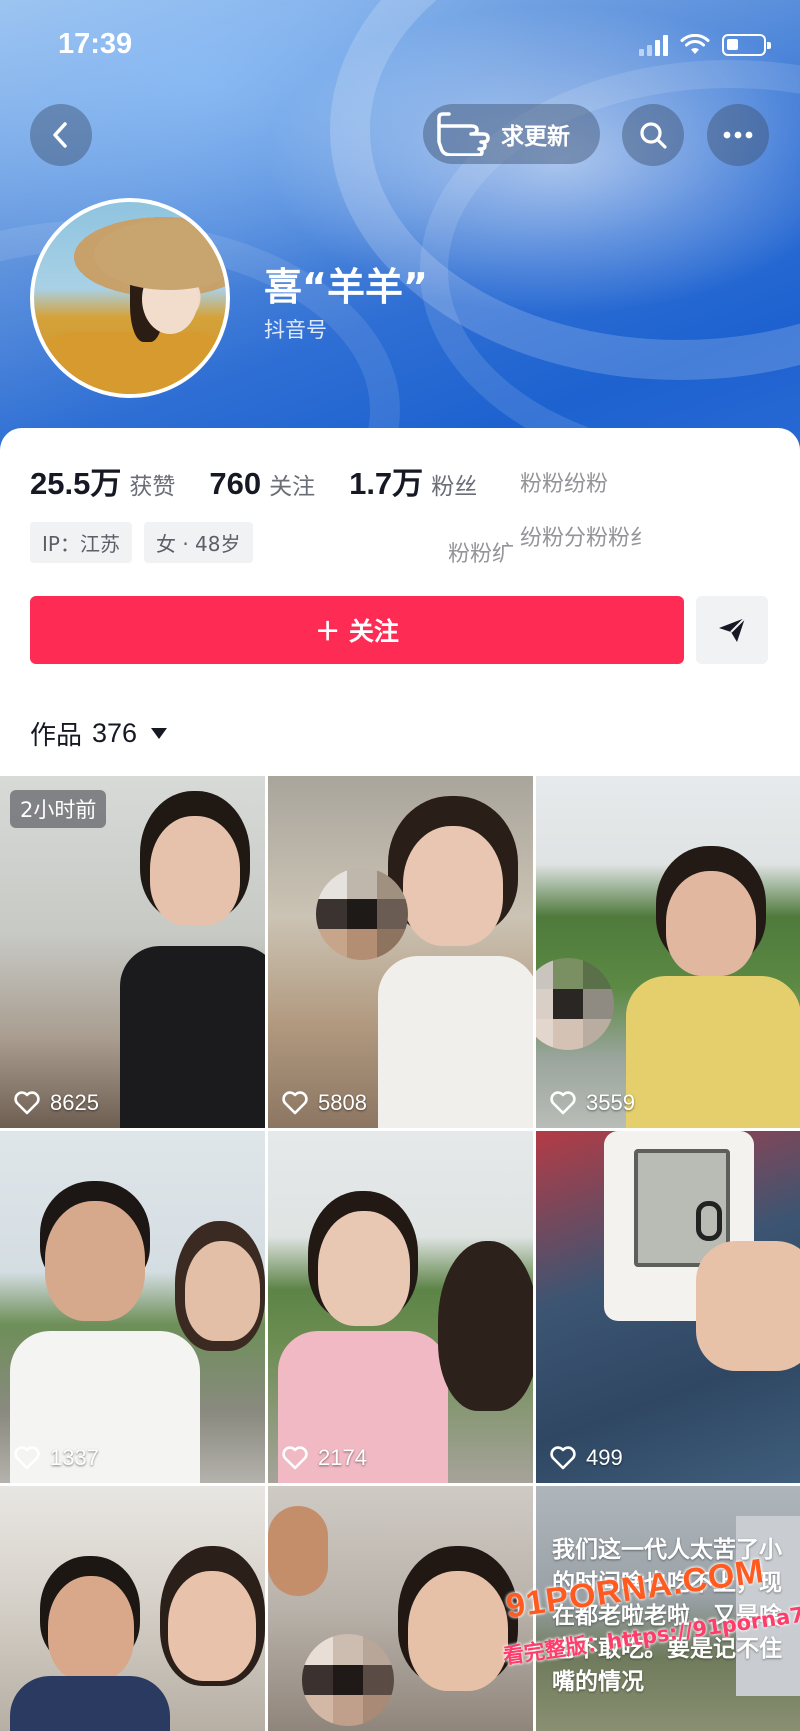 This screenshot has width=800, height=1731. I want to click on stats-row: 25.5万 获赞 760 关注 1.7万 粉丝, so click(253, 480).